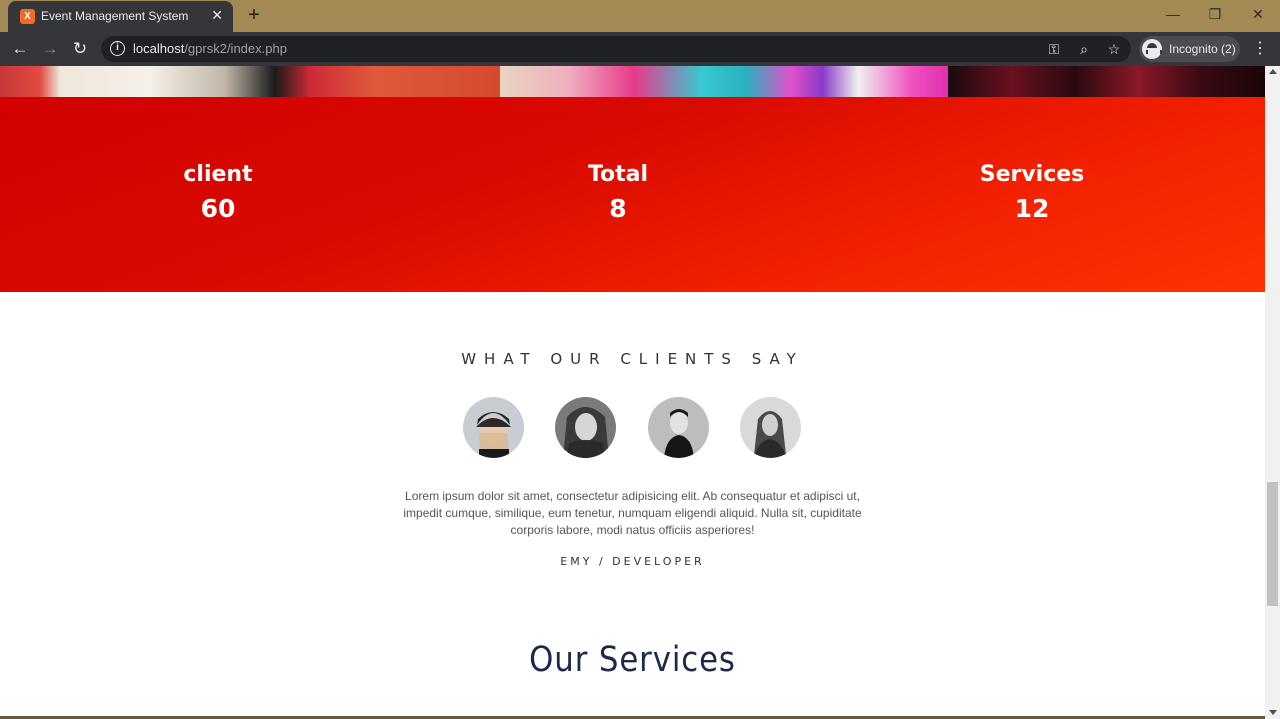 The width and height of the screenshot is (1280, 719). I want to click on counter-services: Services 12, so click(1032, 193).